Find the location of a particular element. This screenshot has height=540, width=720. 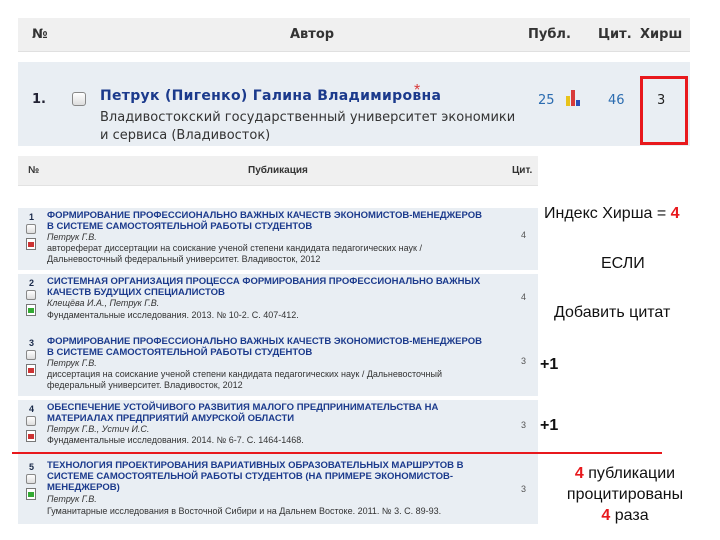

result-statement: 4 публикации процитированы 4 раза is located at coordinates (625, 494).